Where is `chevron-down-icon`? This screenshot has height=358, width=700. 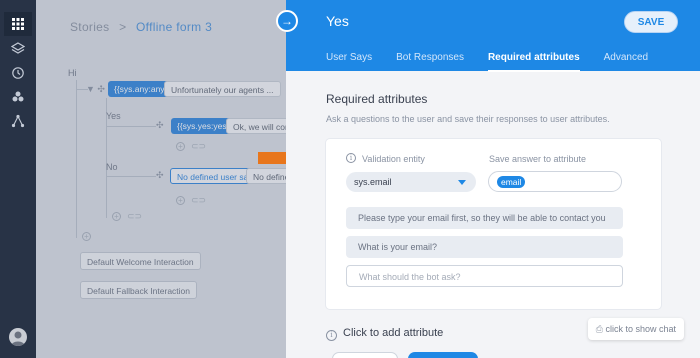
chevron-down-icon is located at coordinates (462, 182).